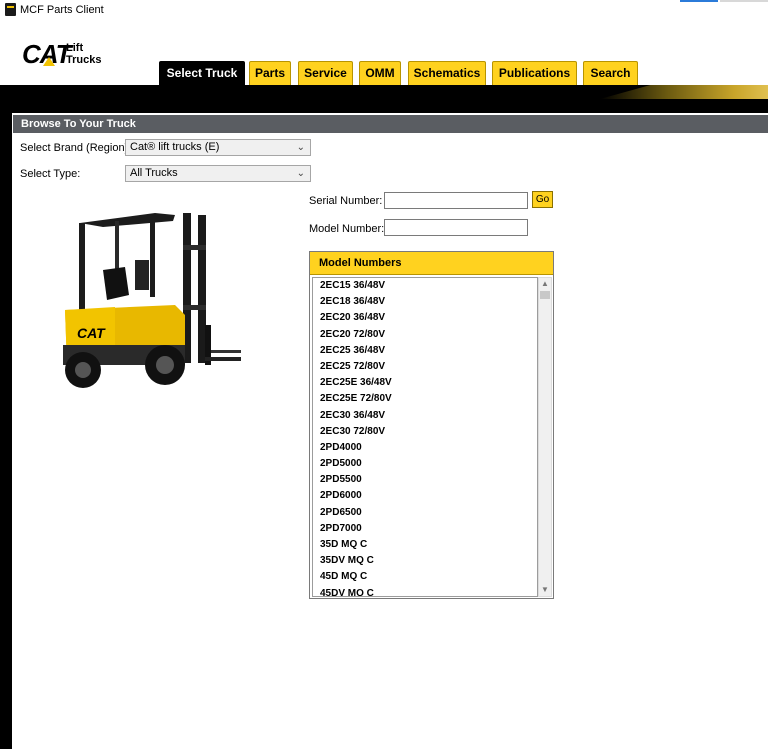 The width and height of the screenshot is (768, 749). I want to click on model-list-item: 2PD4000, so click(425, 448).